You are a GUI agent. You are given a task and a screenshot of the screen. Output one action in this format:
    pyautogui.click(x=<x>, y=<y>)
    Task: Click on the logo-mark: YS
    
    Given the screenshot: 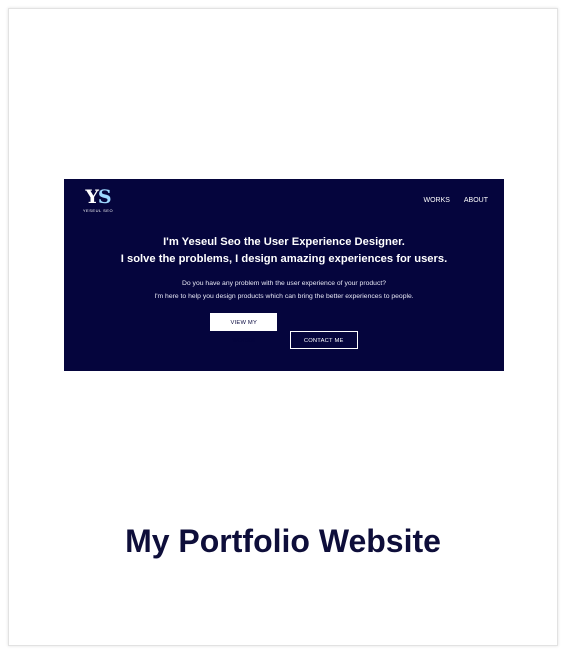 What is the action you would take?
    pyautogui.click(x=98, y=197)
    